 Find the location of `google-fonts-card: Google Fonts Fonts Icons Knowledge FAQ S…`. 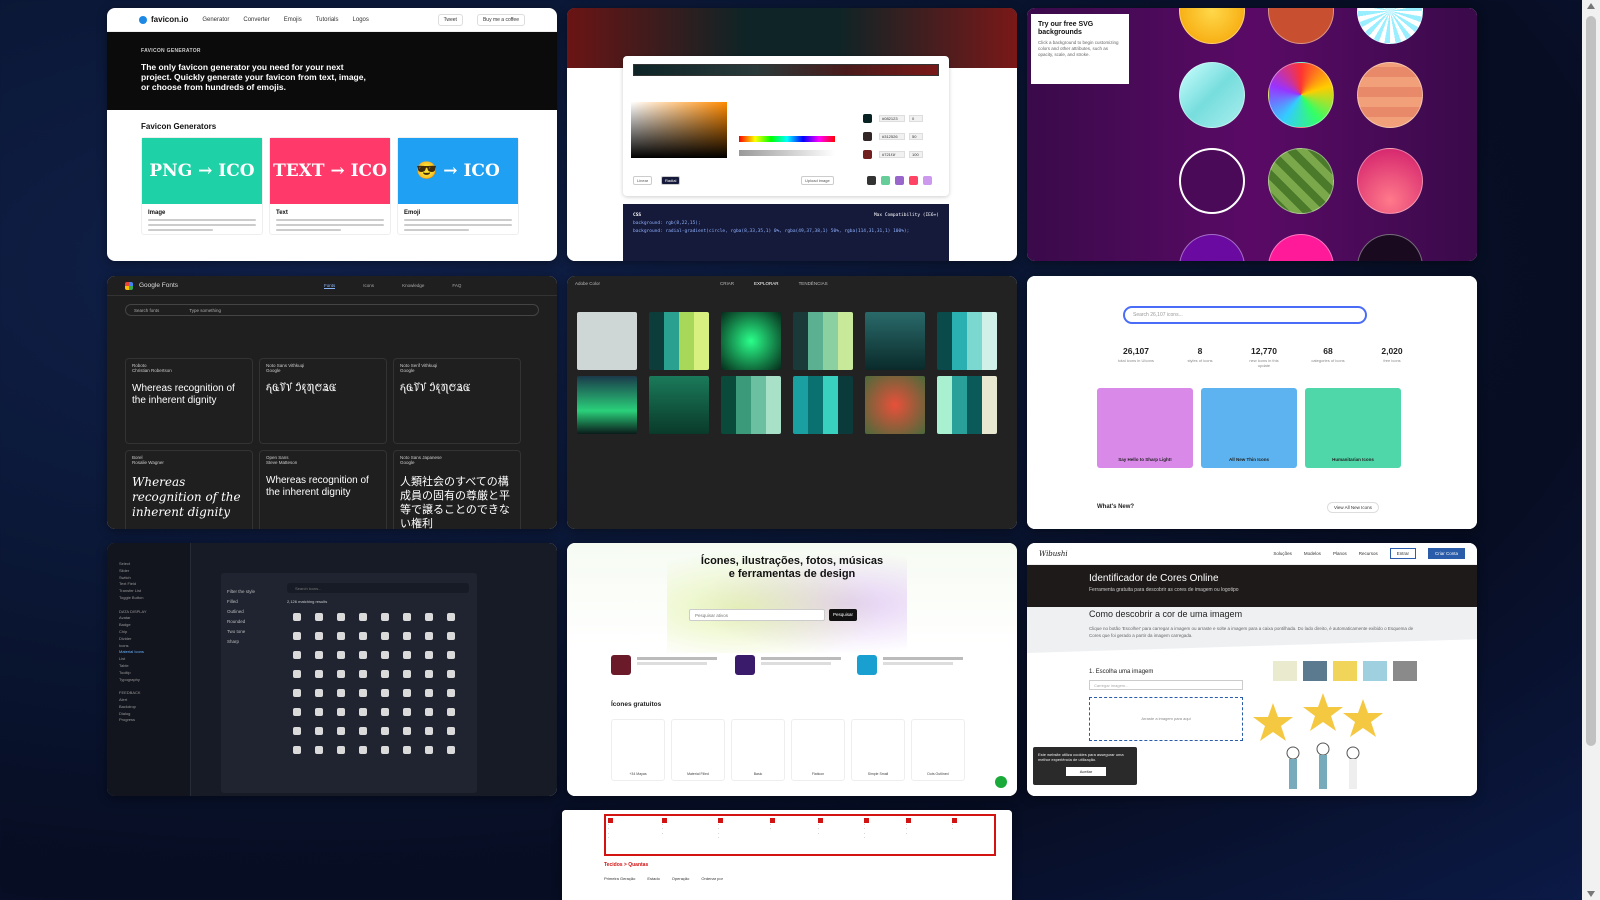

google-fonts-card: Google Fonts Fonts Icons Knowledge FAQ S… is located at coordinates (332, 402).